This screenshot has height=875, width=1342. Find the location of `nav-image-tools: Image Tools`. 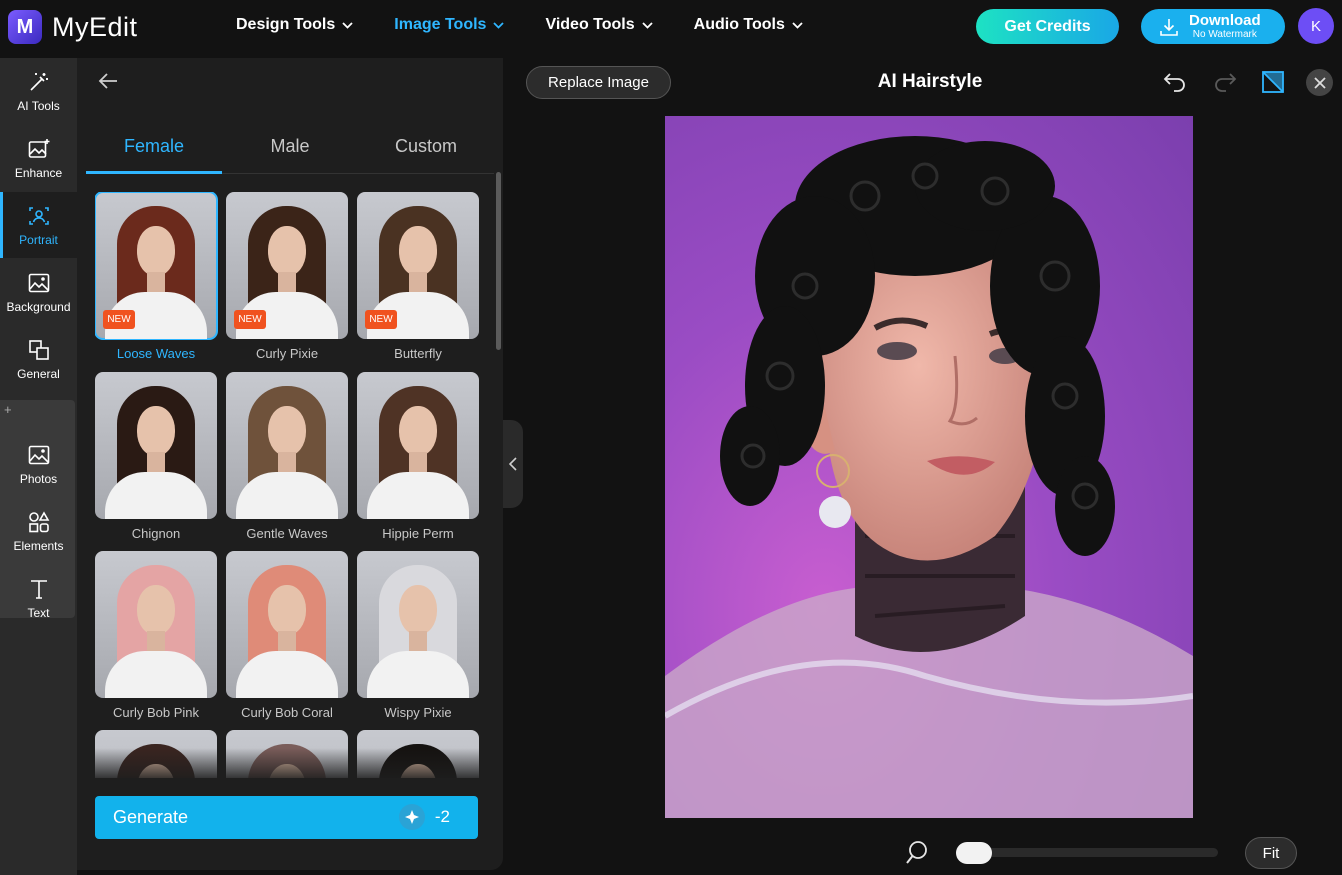

nav-image-tools: Image Tools is located at coordinates (449, 25).